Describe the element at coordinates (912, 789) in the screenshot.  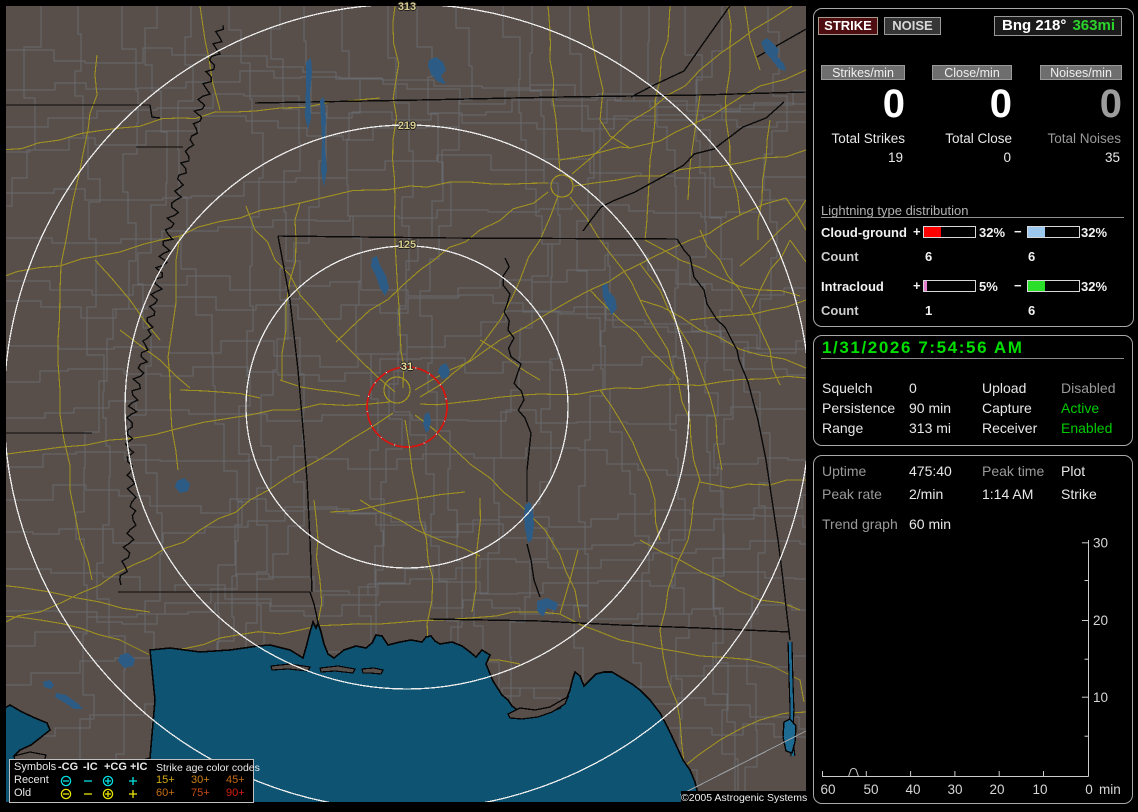
I see `svg-text: 40` at that location.